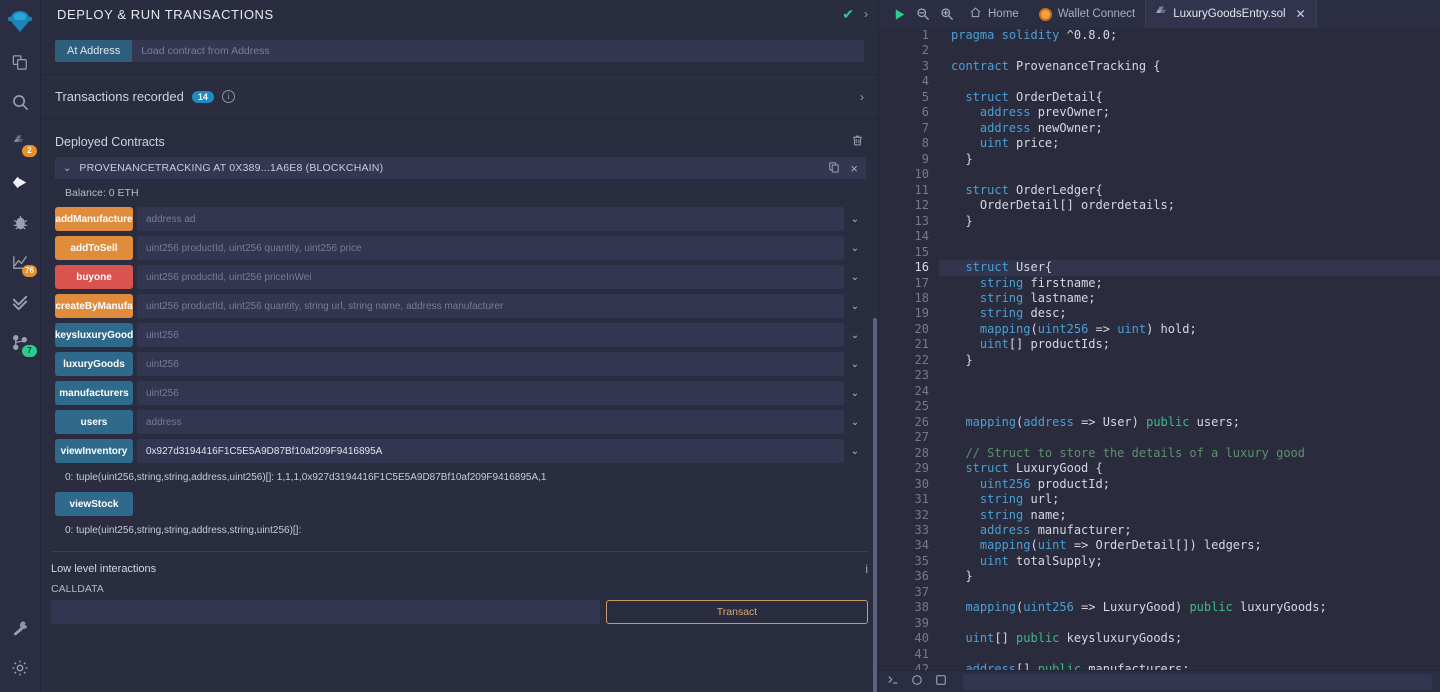 Image resolution: width=1440 pixels, height=692 pixels. I want to click on function-input-luxuryGoods, so click(490, 364).